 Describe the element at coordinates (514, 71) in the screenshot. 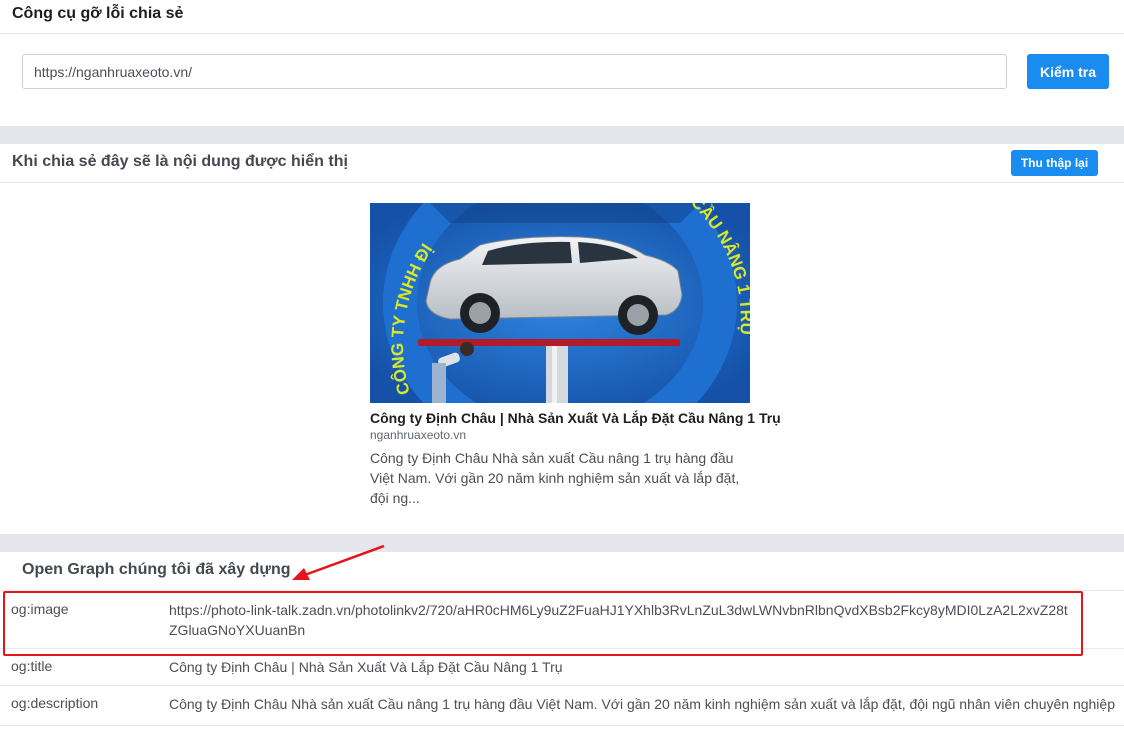

I see `url-input` at that location.